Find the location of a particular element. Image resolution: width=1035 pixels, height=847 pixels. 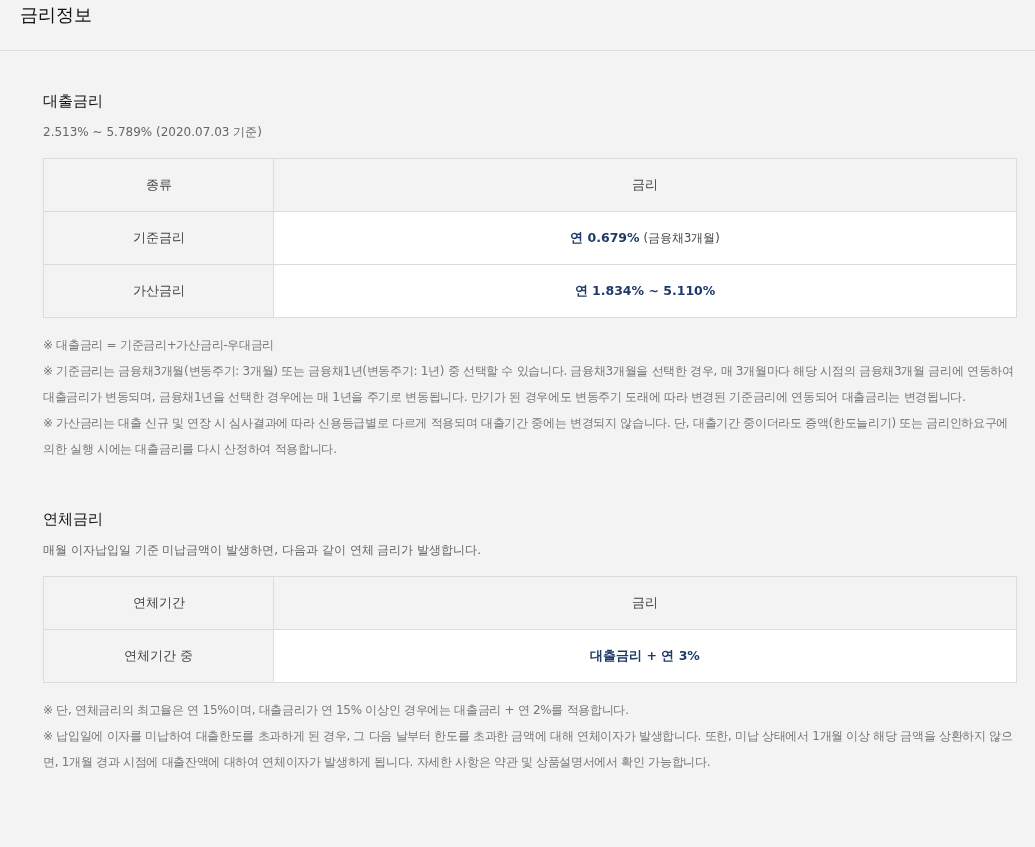

section-heading: 대출금리 is located at coordinates (73, 101).